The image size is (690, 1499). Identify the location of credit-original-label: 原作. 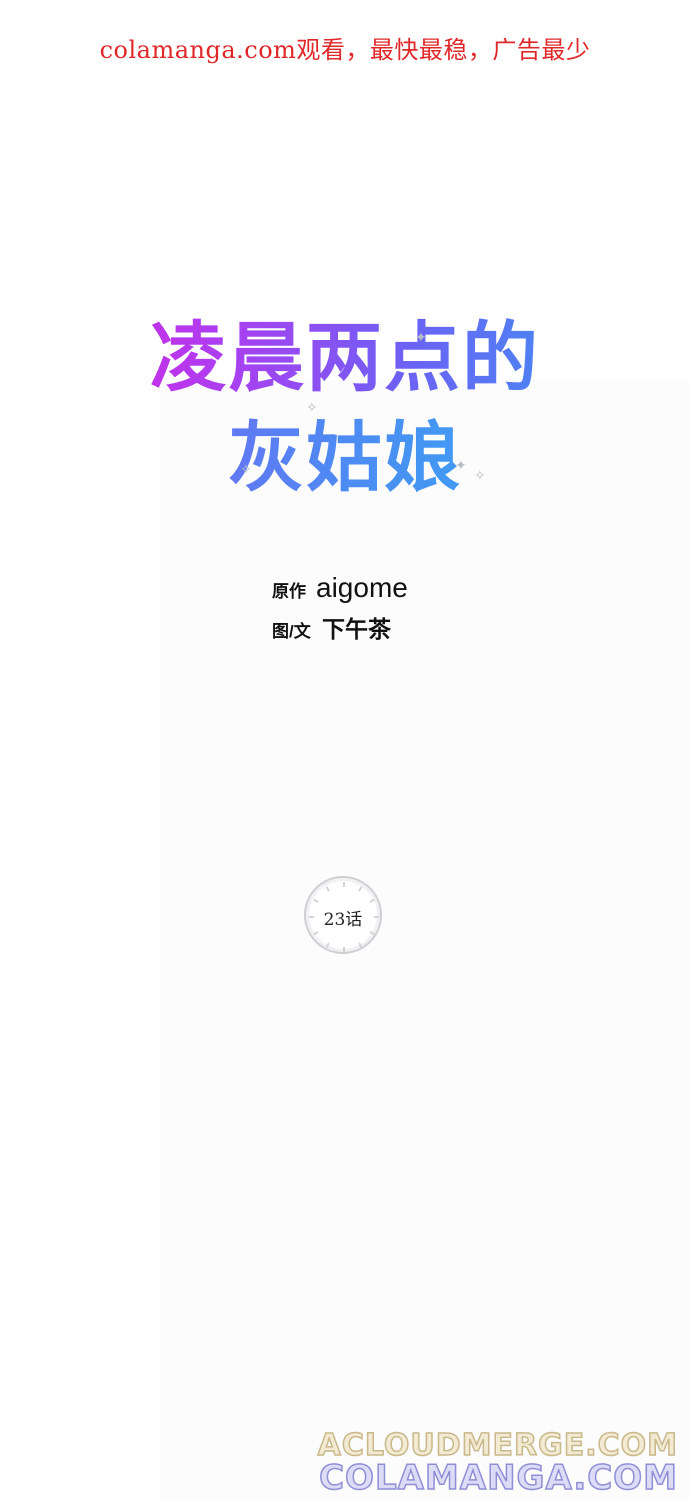
(289, 591).